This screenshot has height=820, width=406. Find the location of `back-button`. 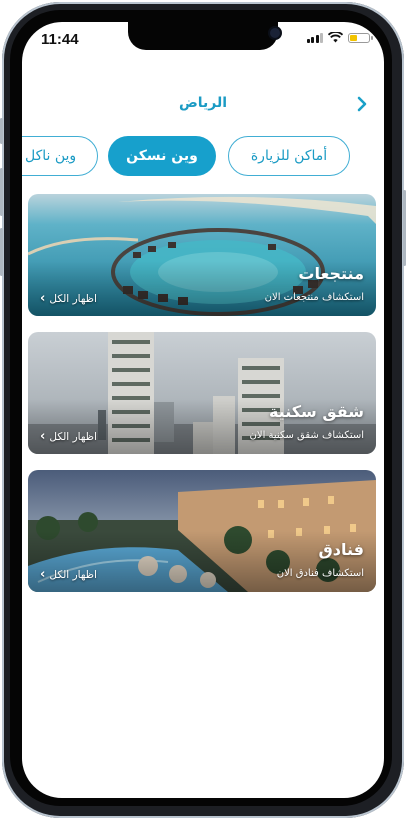

back-button is located at coordinates (362, 104).